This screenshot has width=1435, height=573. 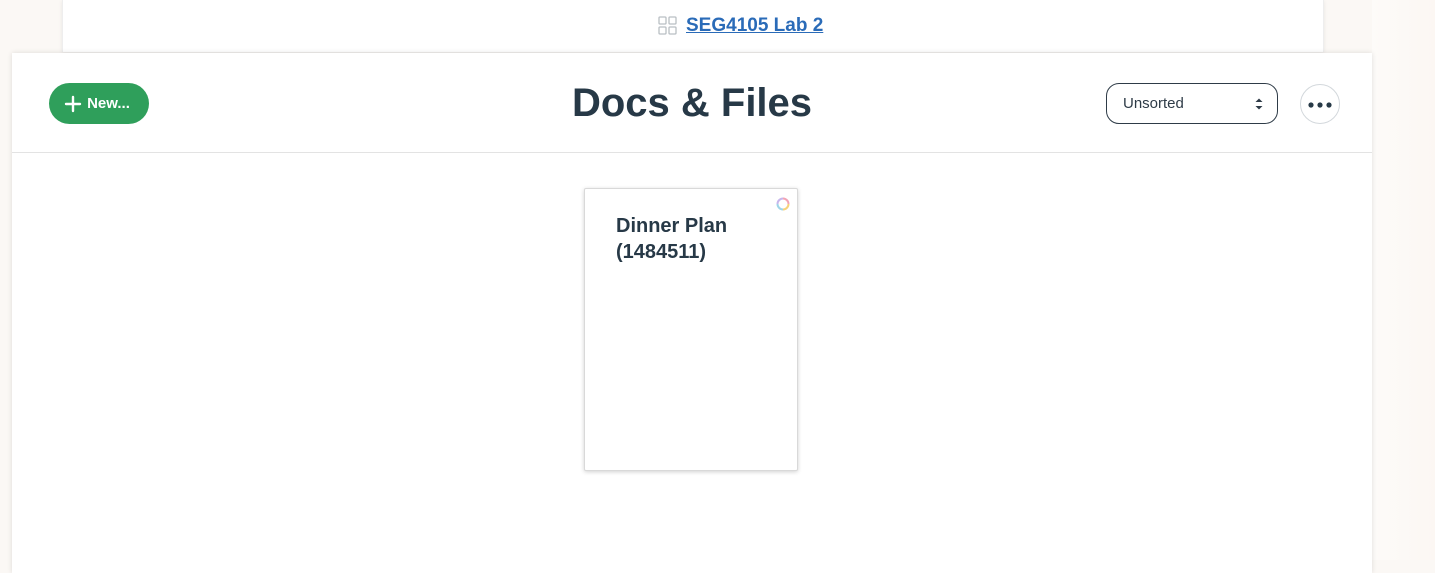 What do you see at coordinates (1259, 104) in the screenshot?
I see `sort-arrows-icon` at bounding box center [1259, 104].